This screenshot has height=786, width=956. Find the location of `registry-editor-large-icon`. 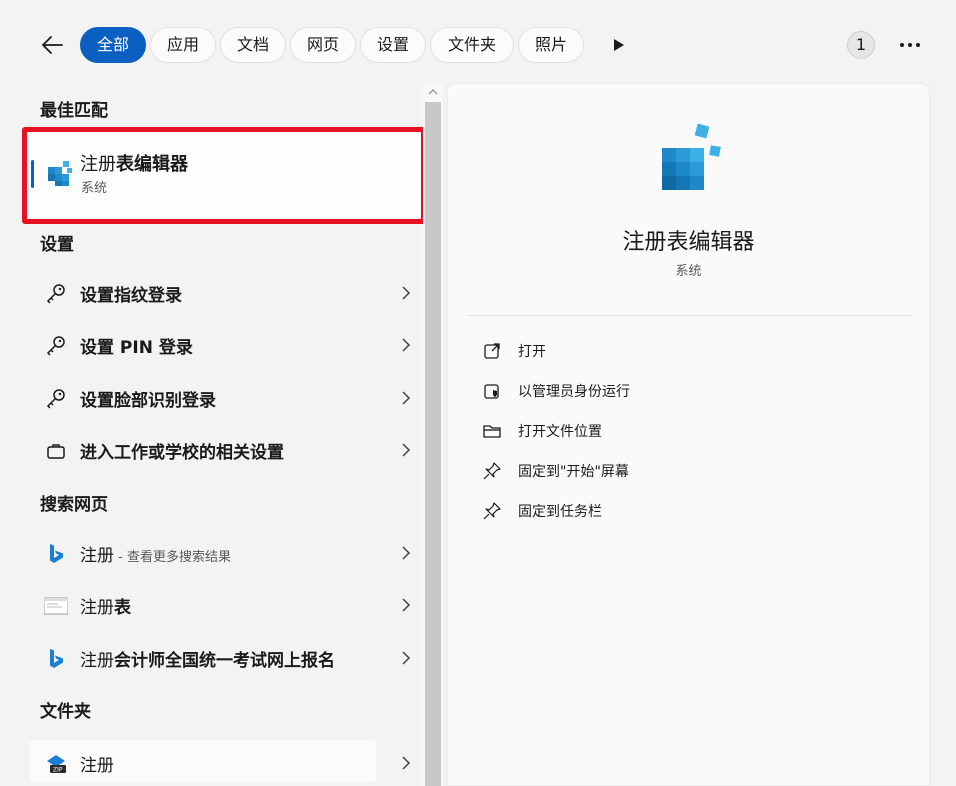

registry-editor-large-icon is located at coordinates (691, 156).